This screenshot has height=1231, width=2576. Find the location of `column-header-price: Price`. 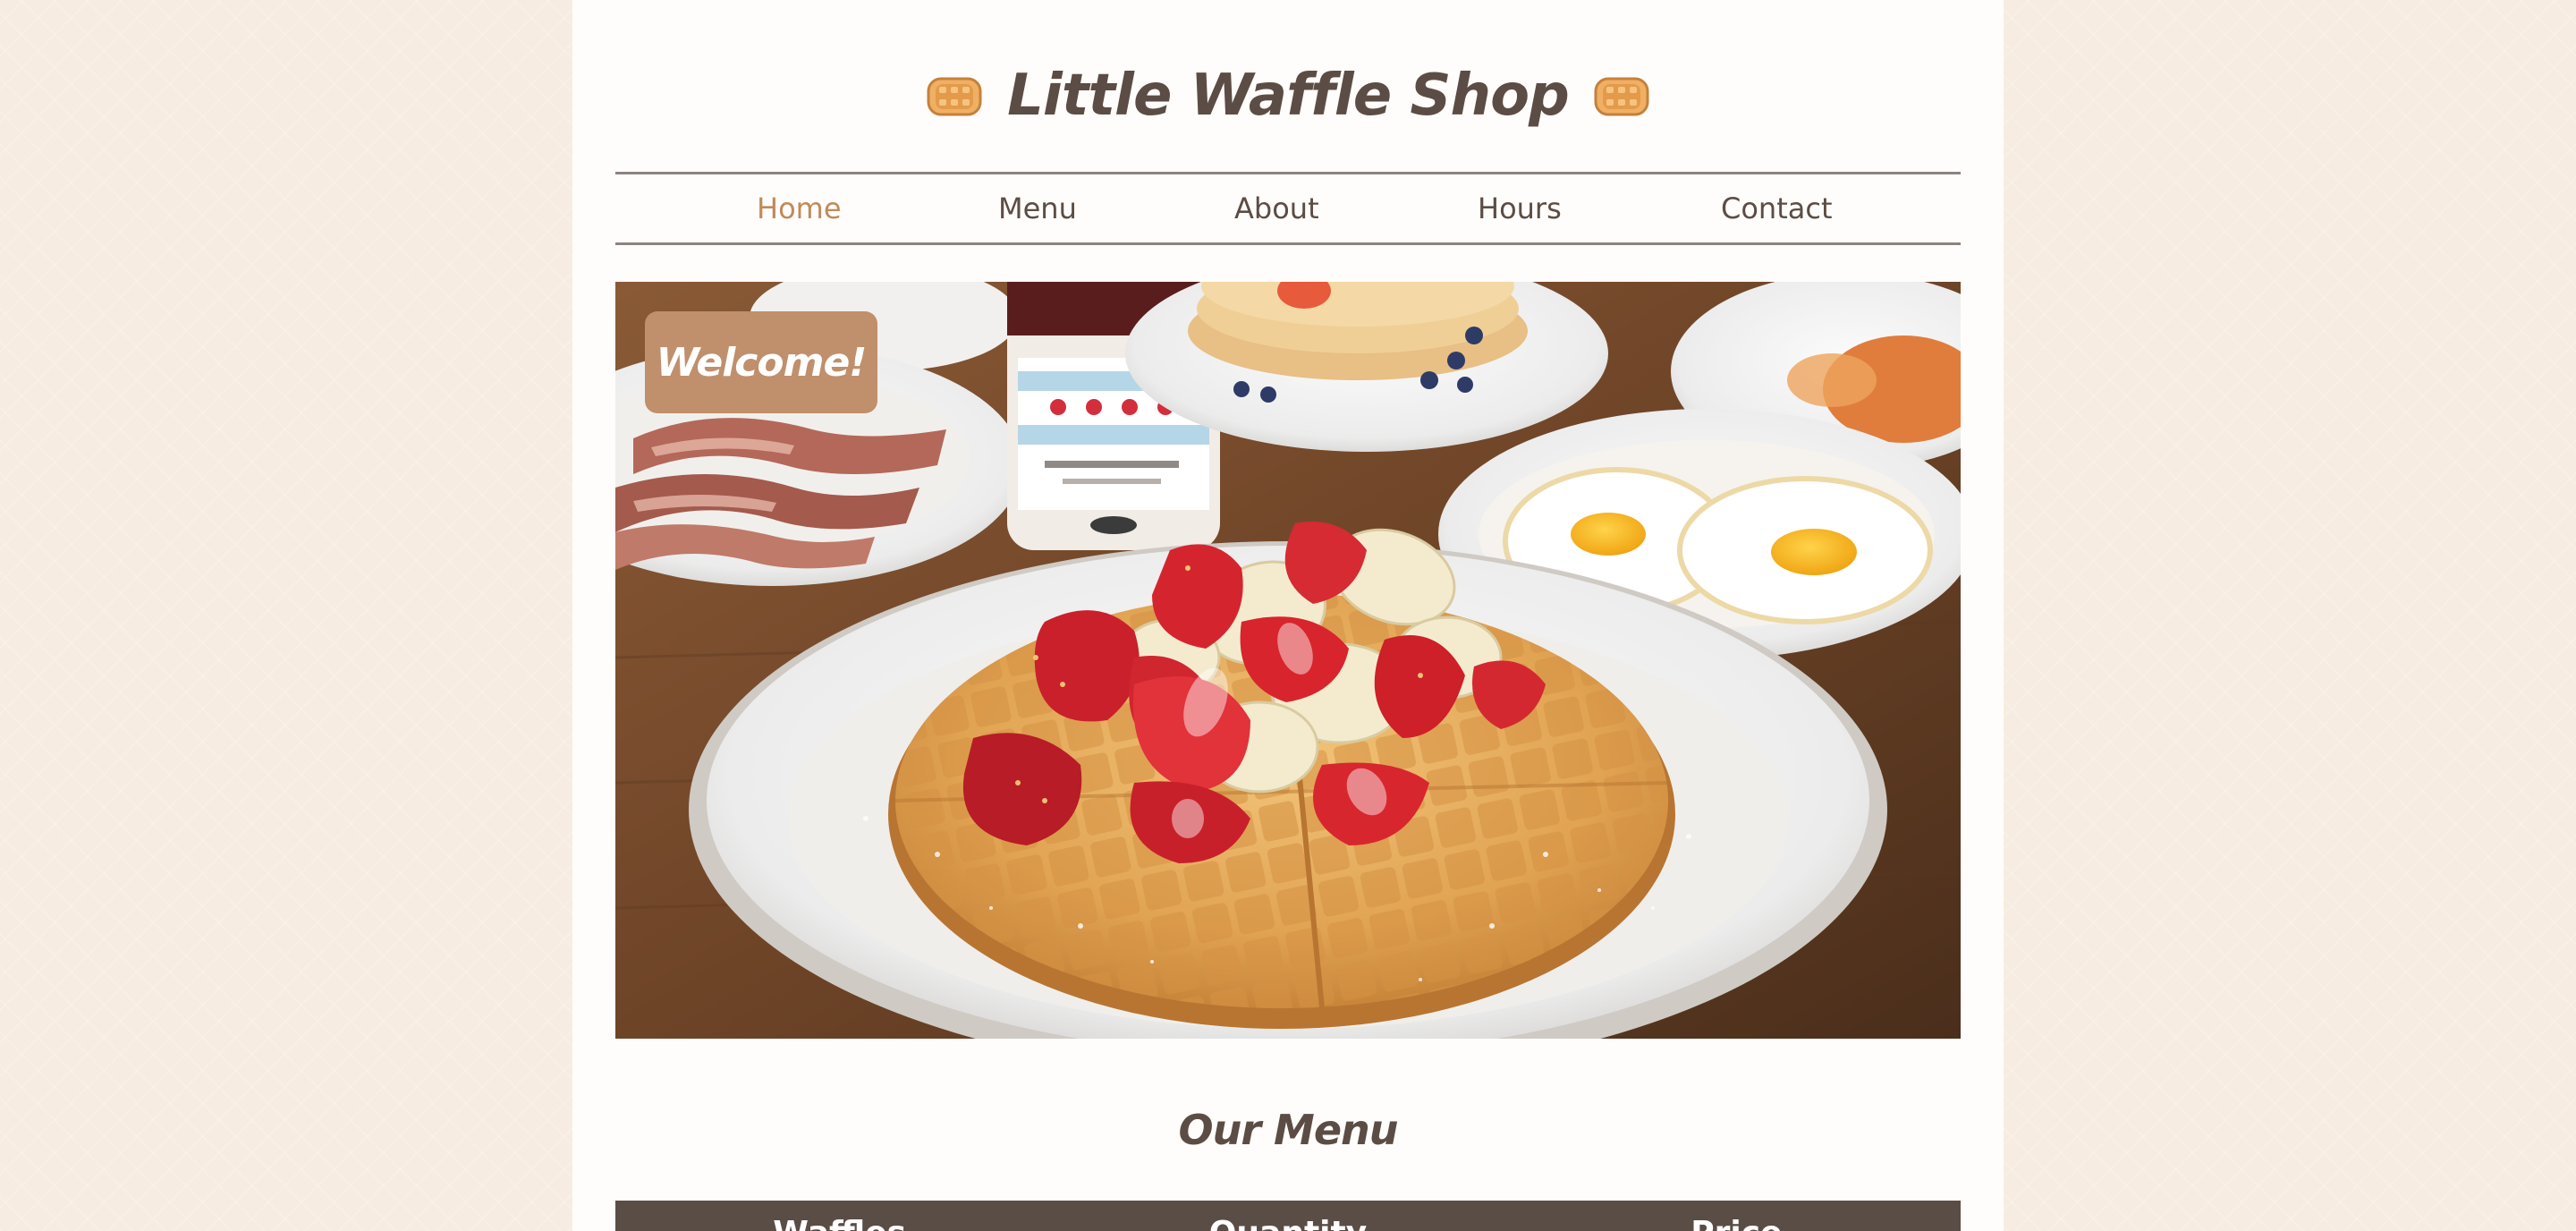

column-header-price: Price is located at coordinates (1737, 1216).